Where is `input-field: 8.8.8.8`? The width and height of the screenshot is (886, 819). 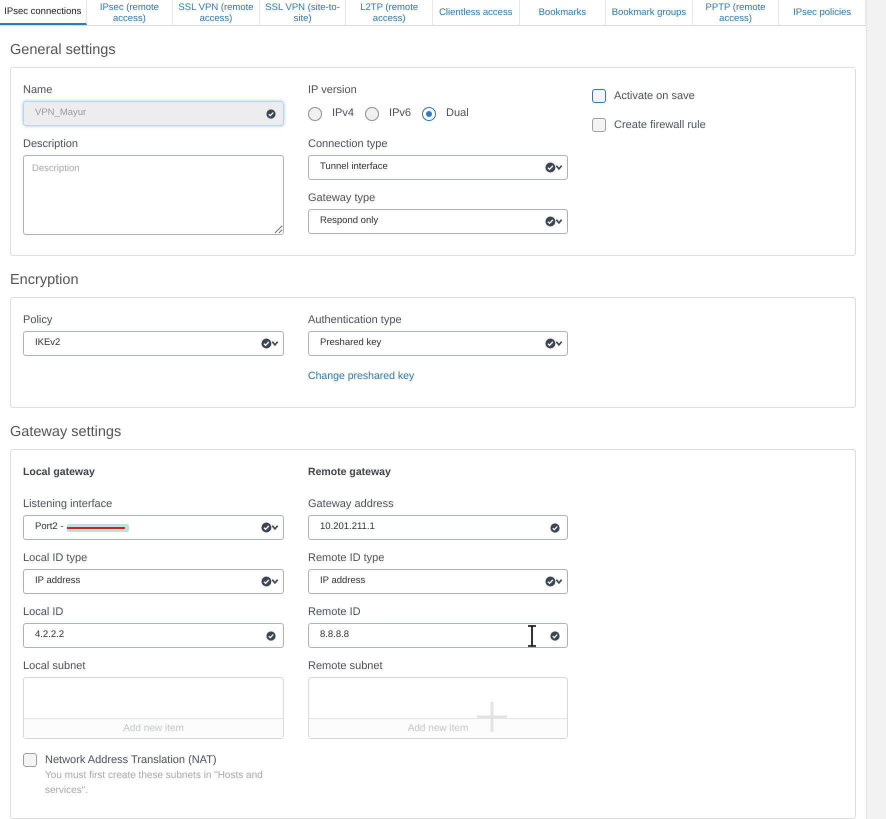 input-field: 8.8.8.8 is located at coordinates (438, 635).